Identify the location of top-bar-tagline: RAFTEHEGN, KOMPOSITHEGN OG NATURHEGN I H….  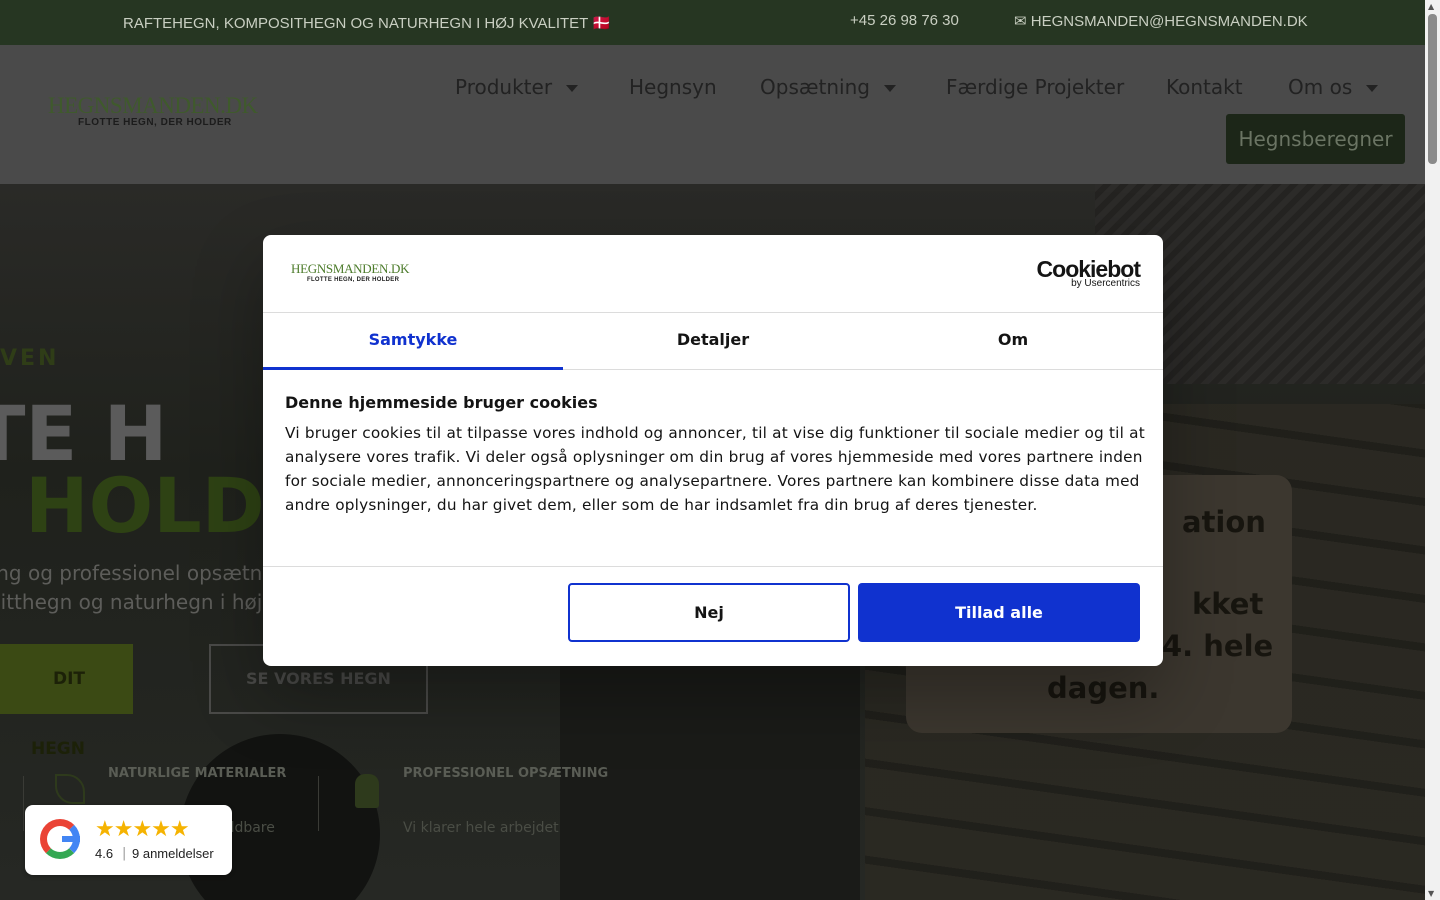
(367, 23).